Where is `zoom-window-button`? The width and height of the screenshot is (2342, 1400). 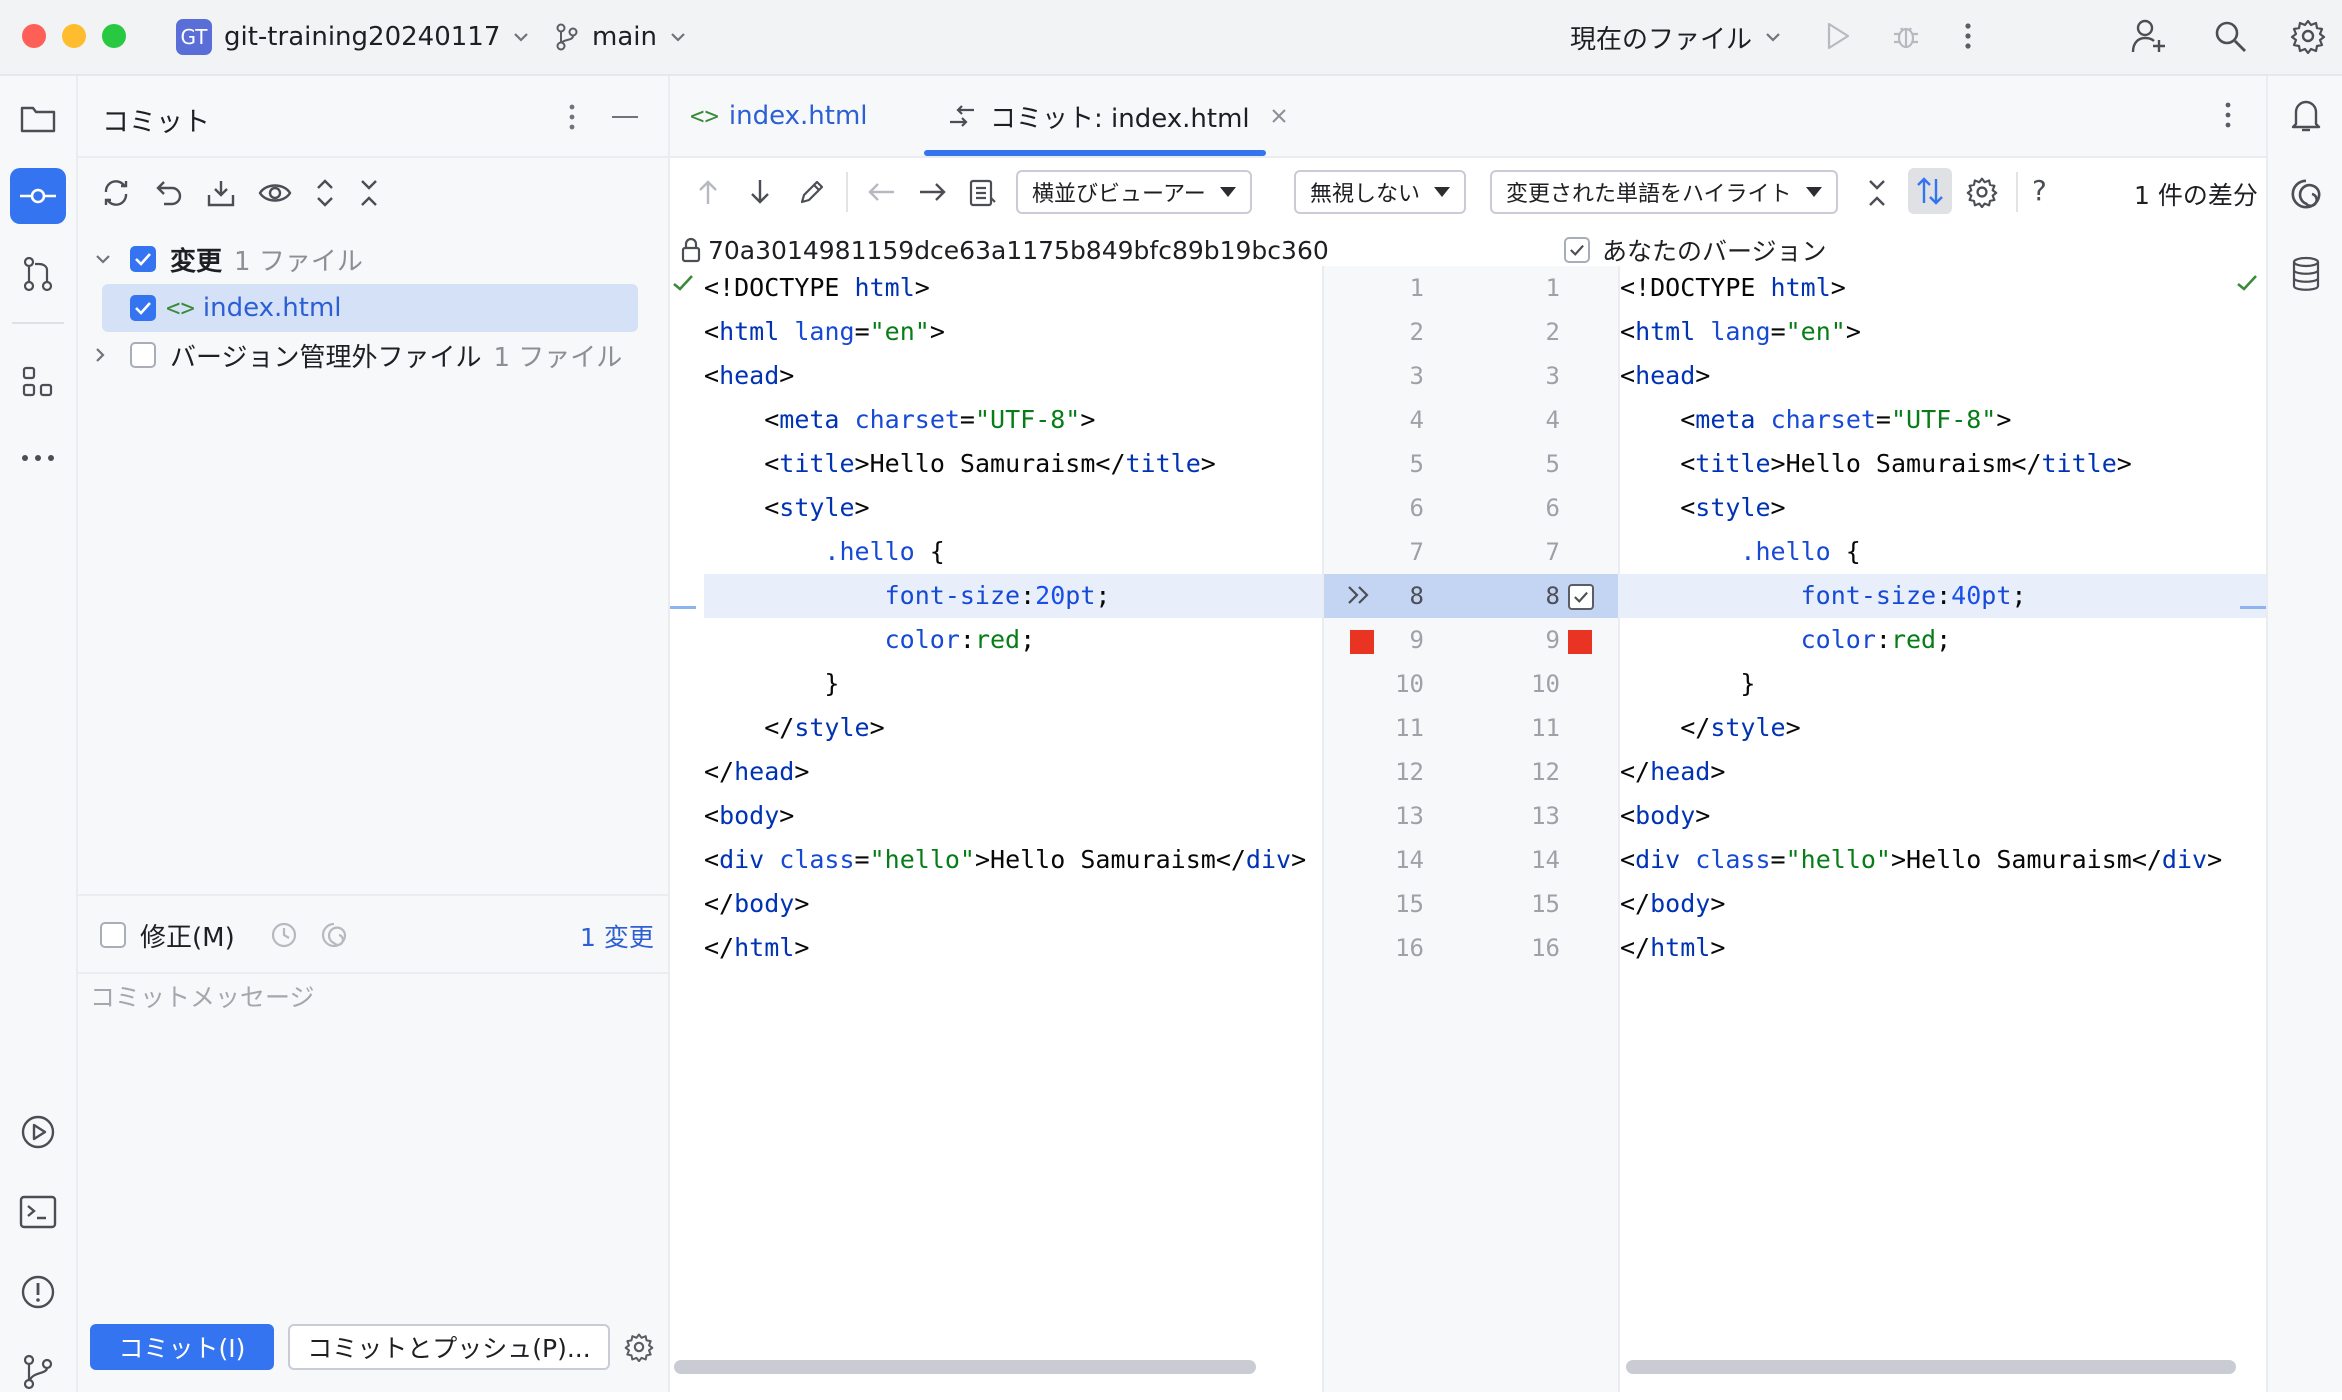
zoom-window-button is located at coordinates (114, 36).